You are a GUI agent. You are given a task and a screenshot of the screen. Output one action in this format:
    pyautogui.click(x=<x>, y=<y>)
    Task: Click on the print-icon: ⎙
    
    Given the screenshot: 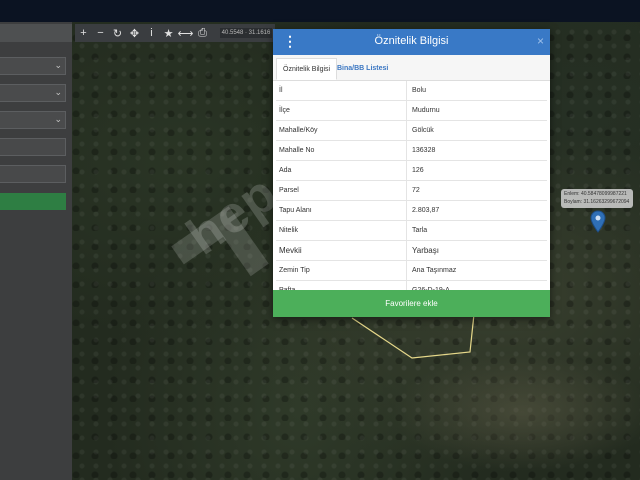 What is the action you would take?
    pyautogui.click(x=202, y=33)
    